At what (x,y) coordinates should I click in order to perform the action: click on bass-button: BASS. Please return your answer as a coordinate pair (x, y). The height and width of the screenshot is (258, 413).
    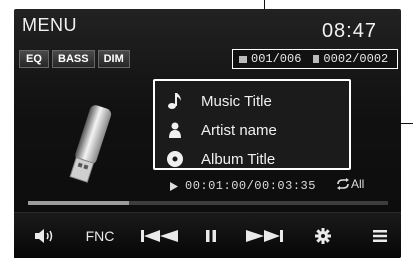
    Looking at the image, I should click on (73, 59).